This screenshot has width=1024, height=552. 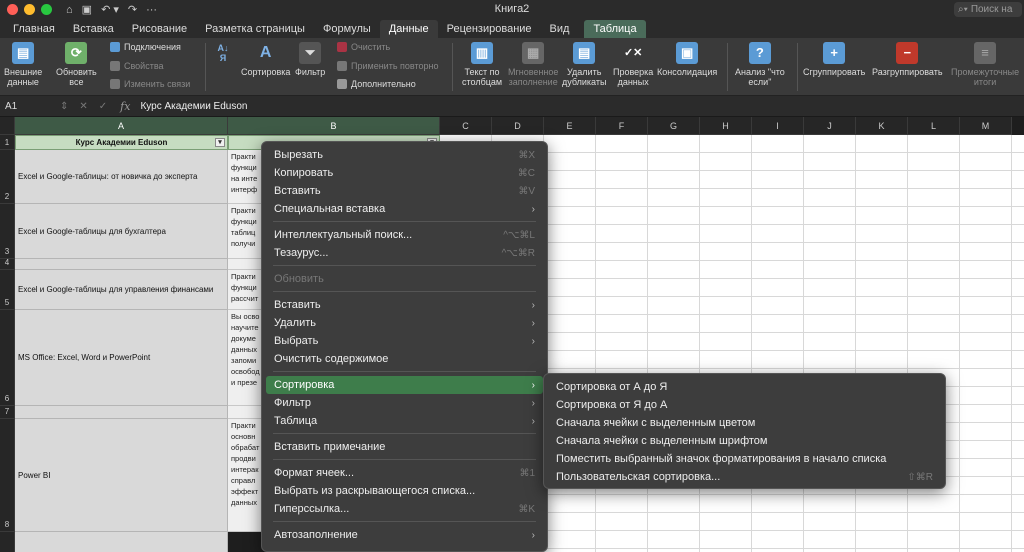 What do you see at coordinates (110, 9) in the screenshot?
I see `undo-icon: ↶ ▾` at bounding box center [110, 9].